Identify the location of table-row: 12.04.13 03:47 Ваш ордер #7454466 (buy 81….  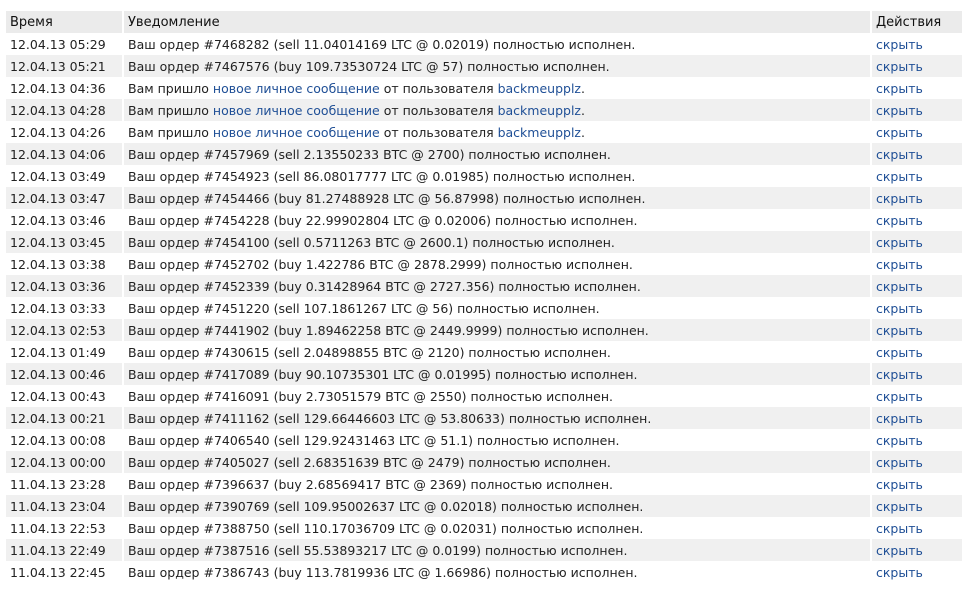
(485, 198).